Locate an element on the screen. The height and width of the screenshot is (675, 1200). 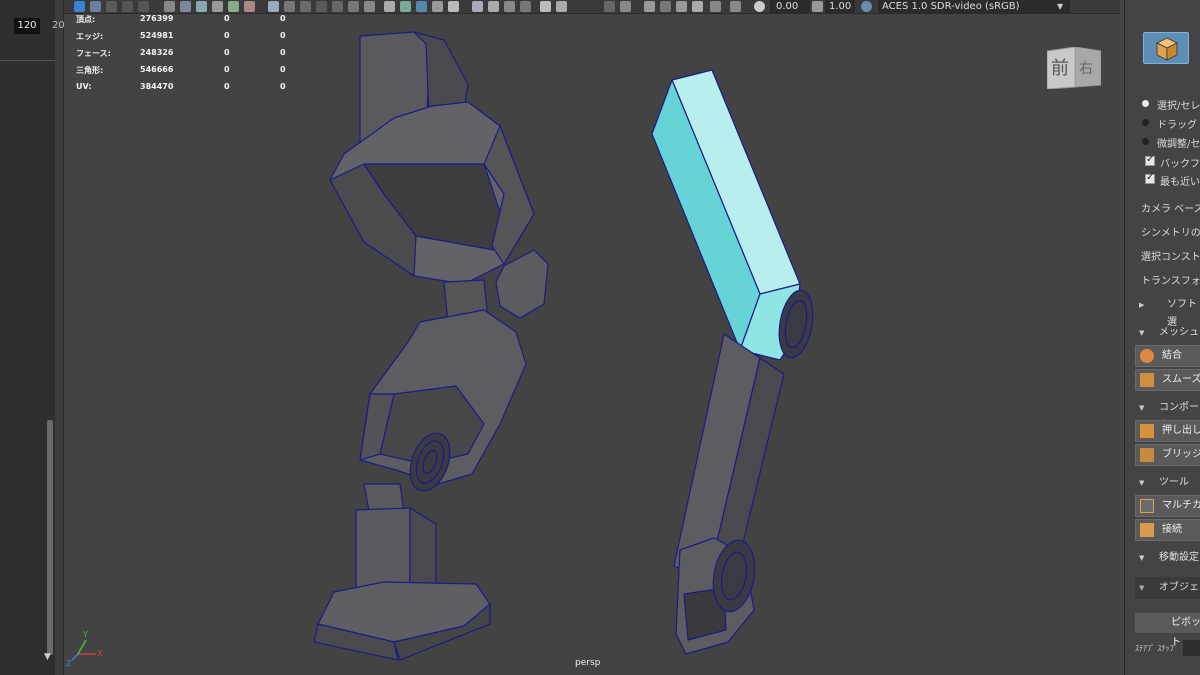
radio-drag is located at coordinates (1145, 122).